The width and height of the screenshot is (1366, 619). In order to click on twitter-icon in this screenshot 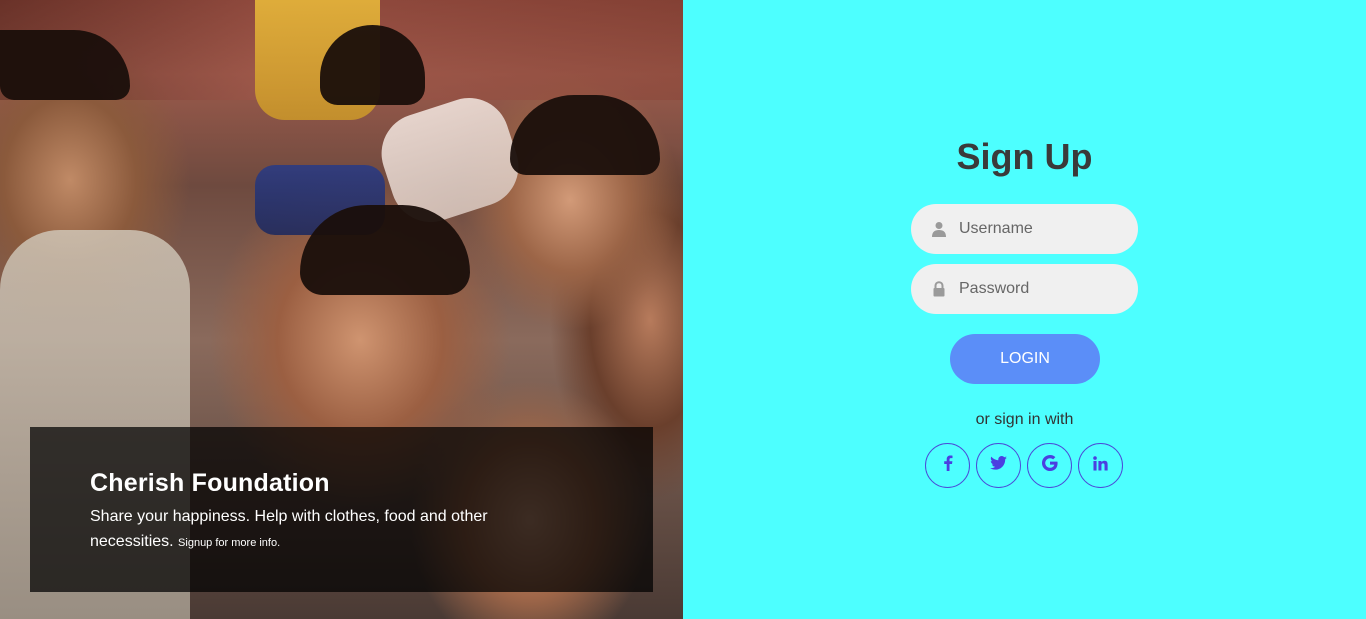, I will do `click(998, 465)`.